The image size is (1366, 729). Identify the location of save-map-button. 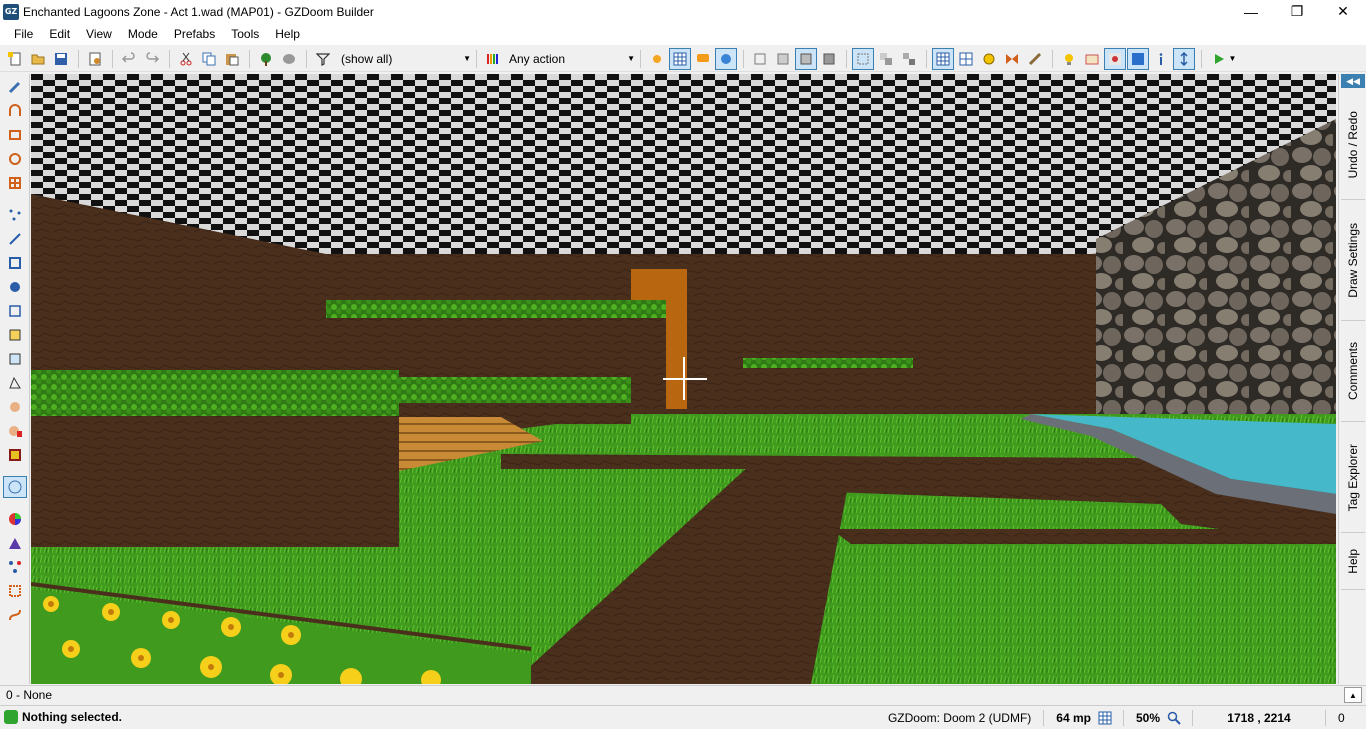
(61, 59).